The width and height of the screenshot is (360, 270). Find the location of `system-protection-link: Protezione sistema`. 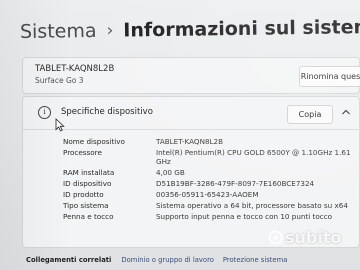

system-protection-link: Protezione sistema is located at coordinates (255, 260).